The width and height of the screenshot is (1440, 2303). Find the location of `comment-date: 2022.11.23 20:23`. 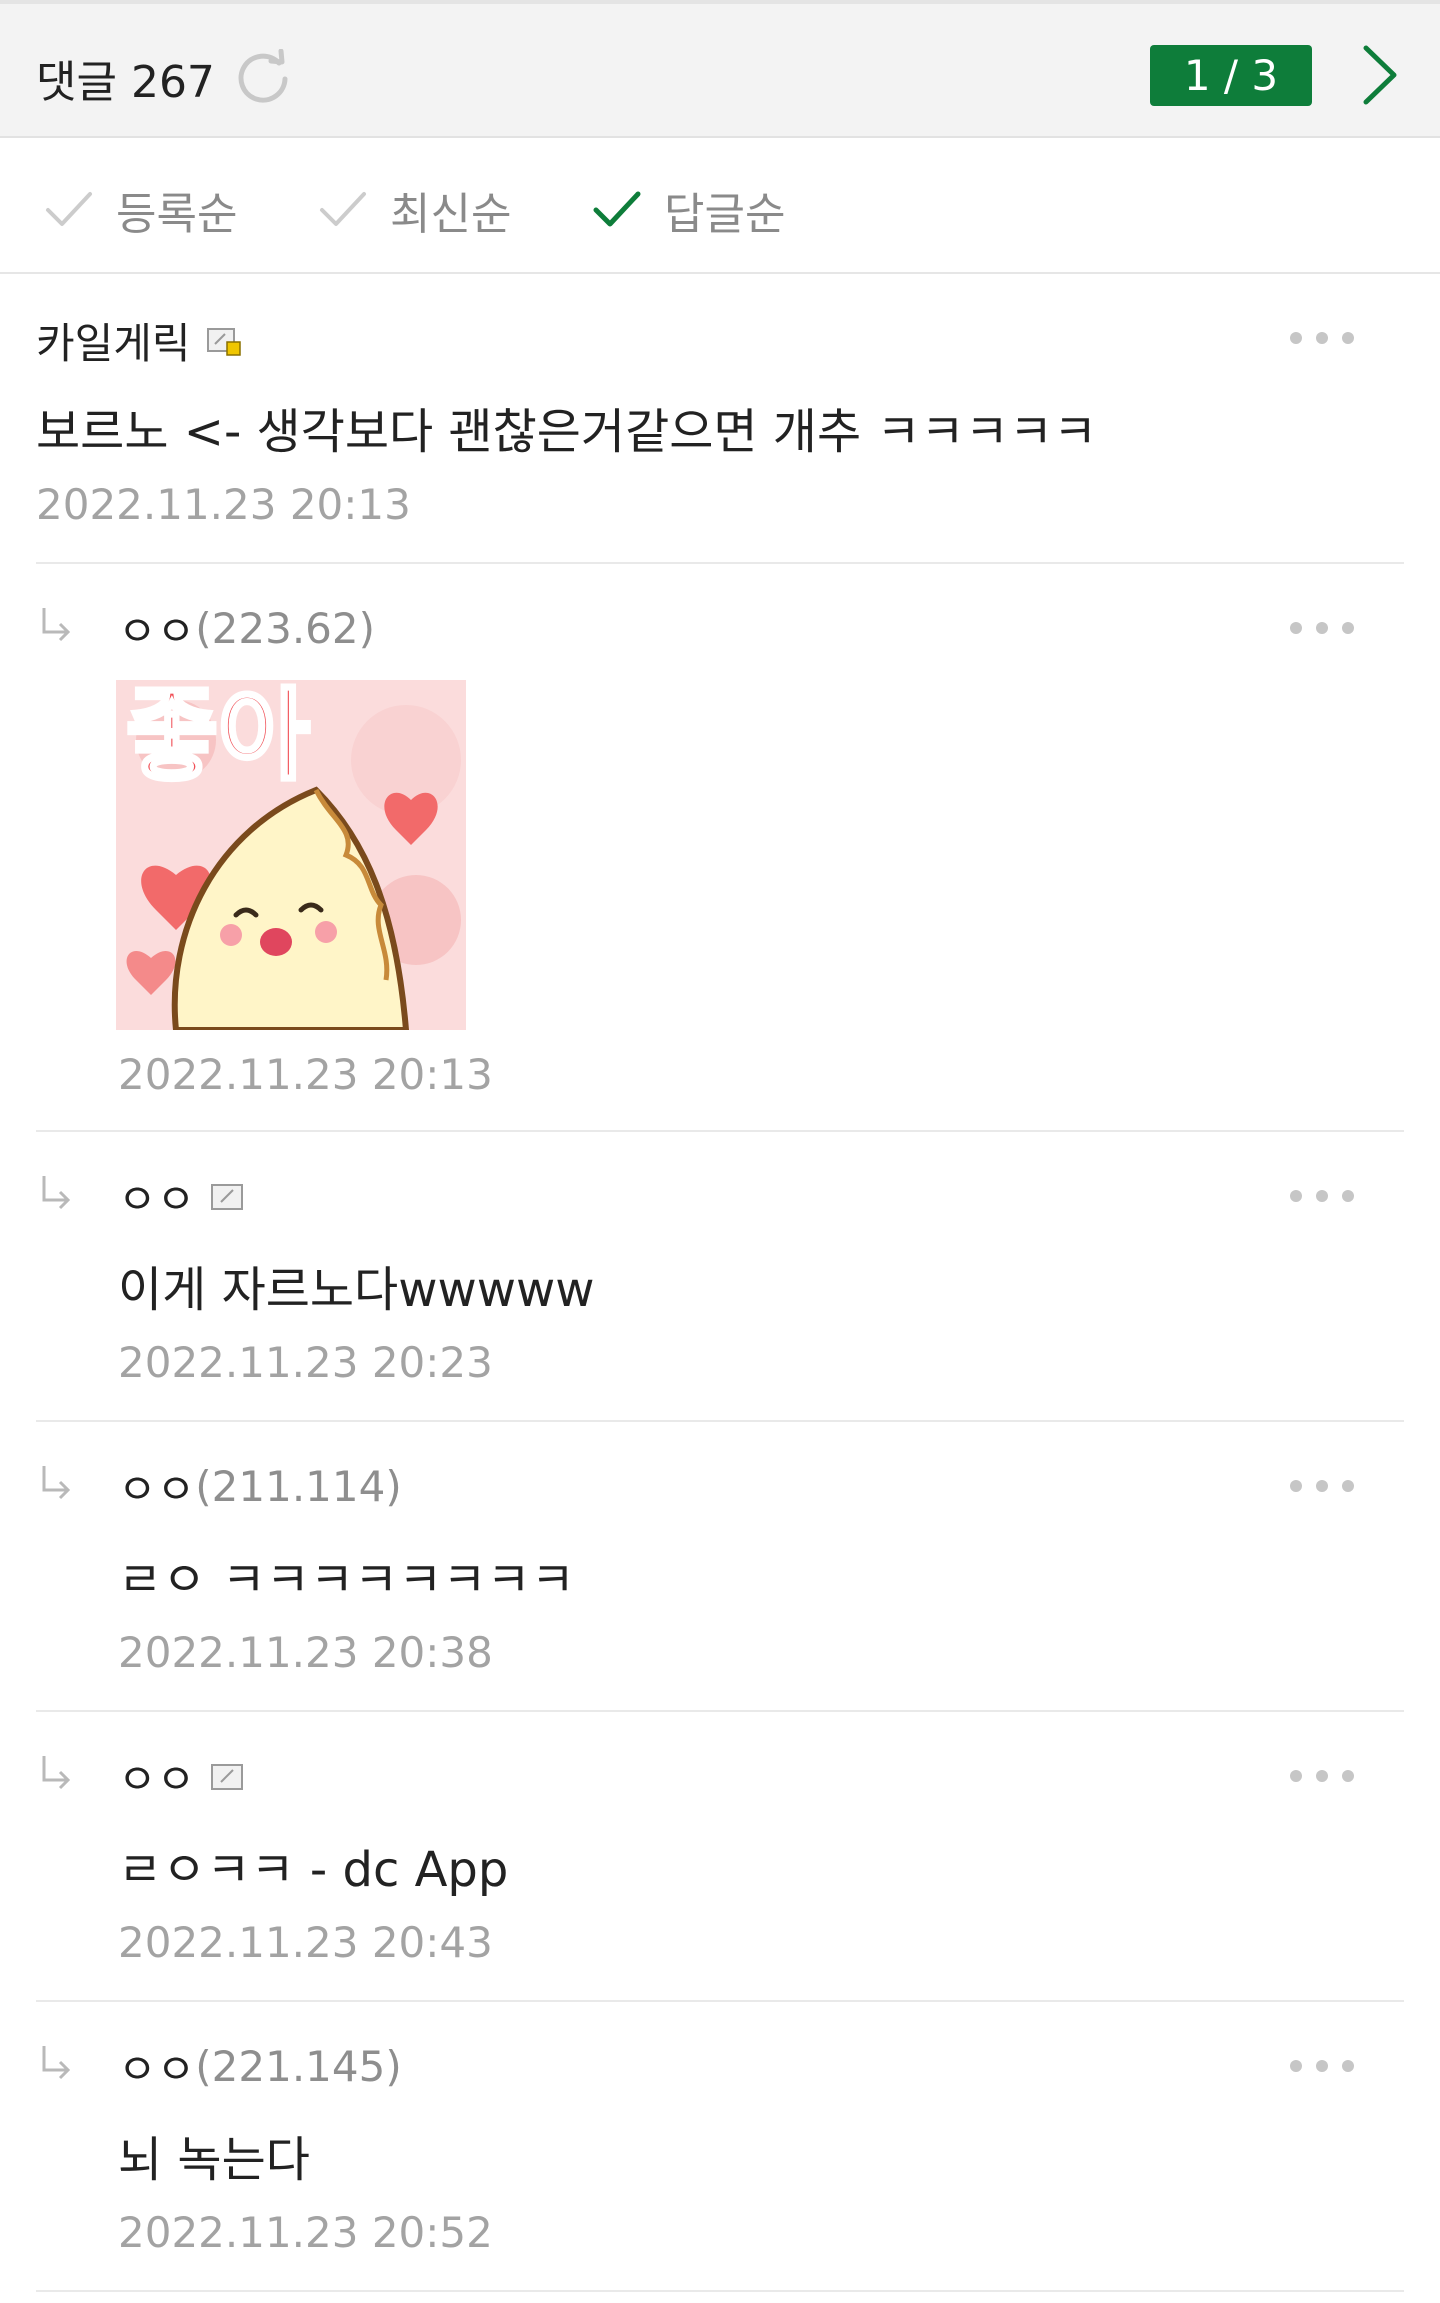

comment-date: 2022.11.23 20:23 is located at coordinates (305, 1362).